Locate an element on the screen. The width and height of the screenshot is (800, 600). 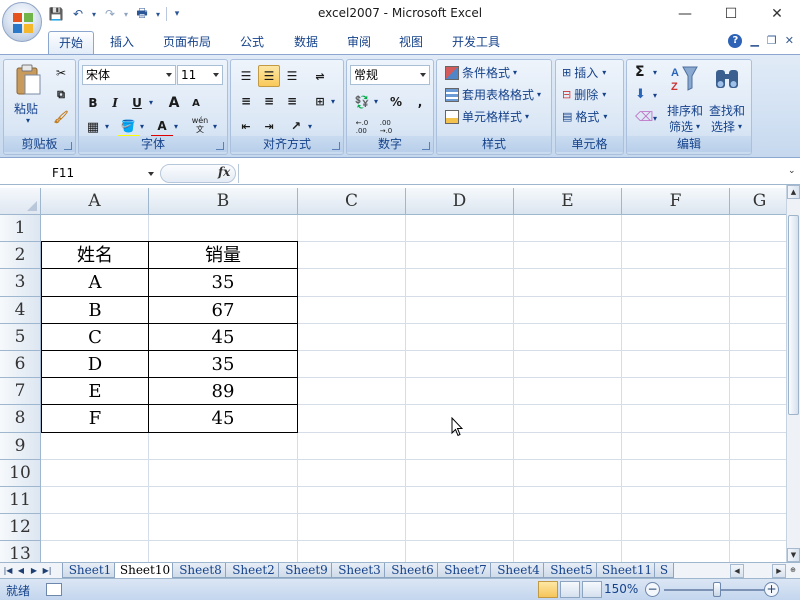
table-cell: 67 is located at coordinates (223, 309).